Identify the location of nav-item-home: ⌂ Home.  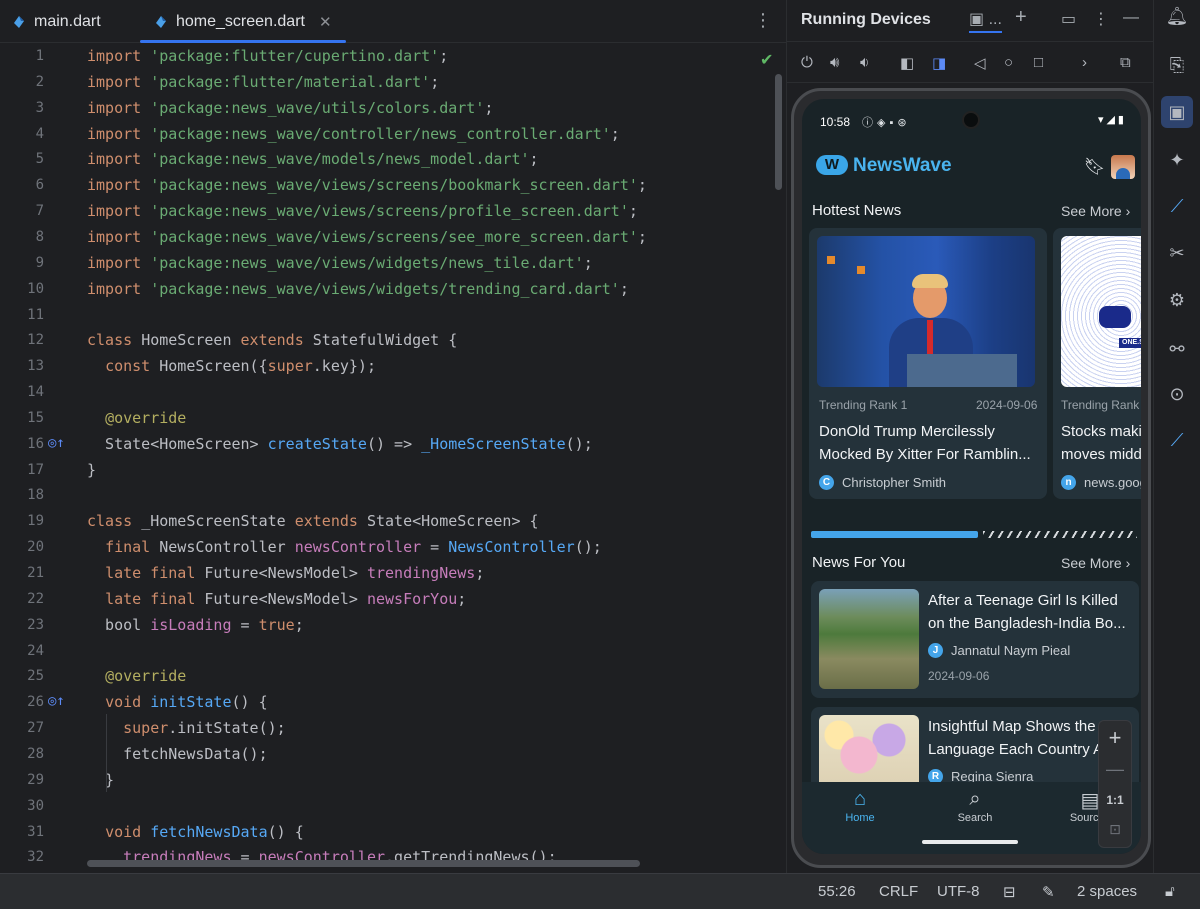
(860, 806).